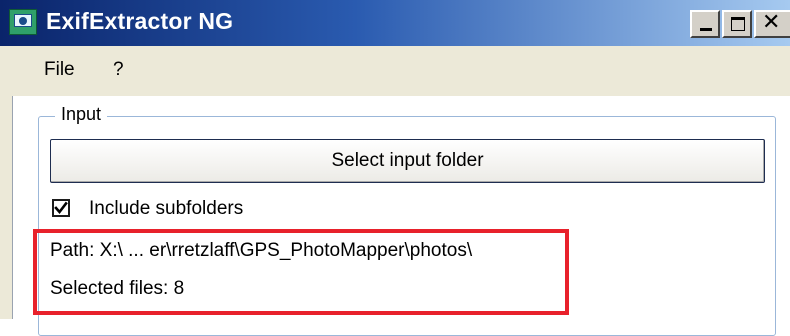  Describe the element at coordinates (59, 70) in the screenshot. I see `menu-file: File` at that location.